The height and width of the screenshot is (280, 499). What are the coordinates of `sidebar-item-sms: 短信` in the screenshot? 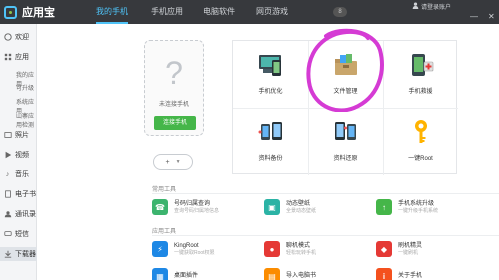 It's located at (18, 234).